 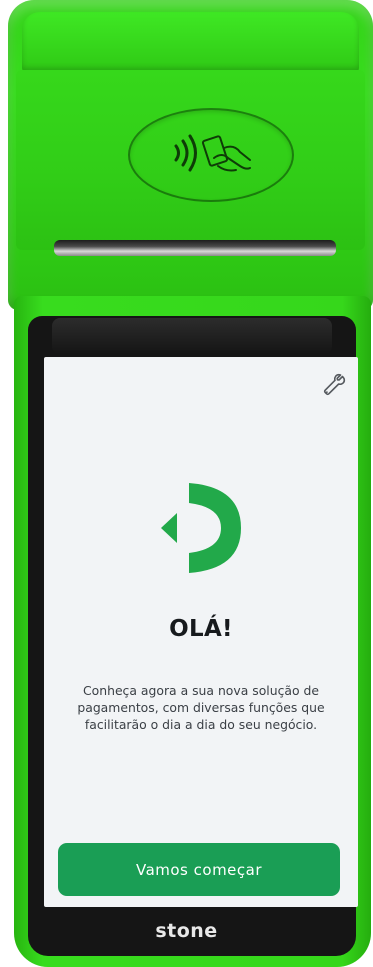 What do you see at coordinates (195, 248) in the screenshot?
I see `paper-slot` at bounding box center [195, 248].